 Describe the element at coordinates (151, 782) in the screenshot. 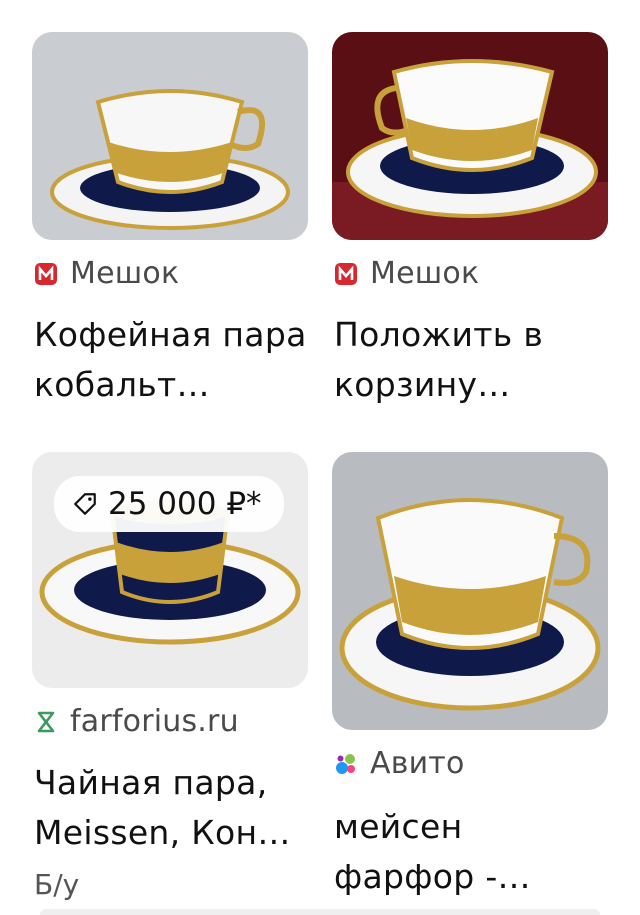

I see `title-line: Чайная пара,` at that location.